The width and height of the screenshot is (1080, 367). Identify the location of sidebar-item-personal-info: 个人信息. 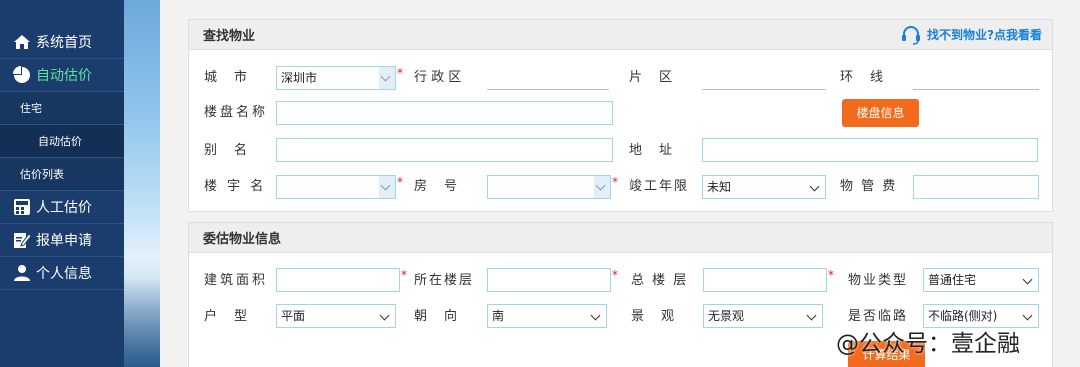
(62, 273).